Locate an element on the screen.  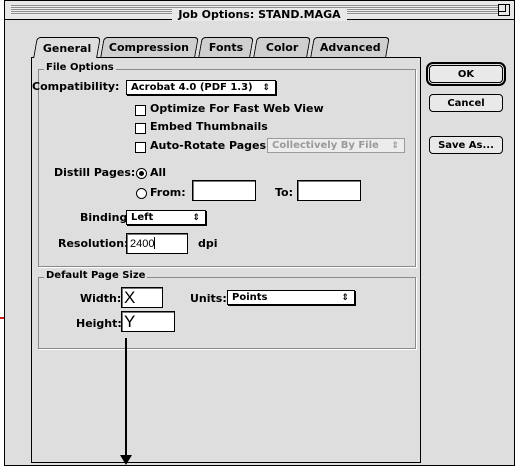
from-page-field is located at coordinates (224, 190).